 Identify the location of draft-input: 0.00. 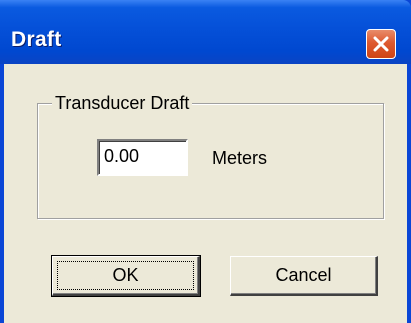
(142, 157).